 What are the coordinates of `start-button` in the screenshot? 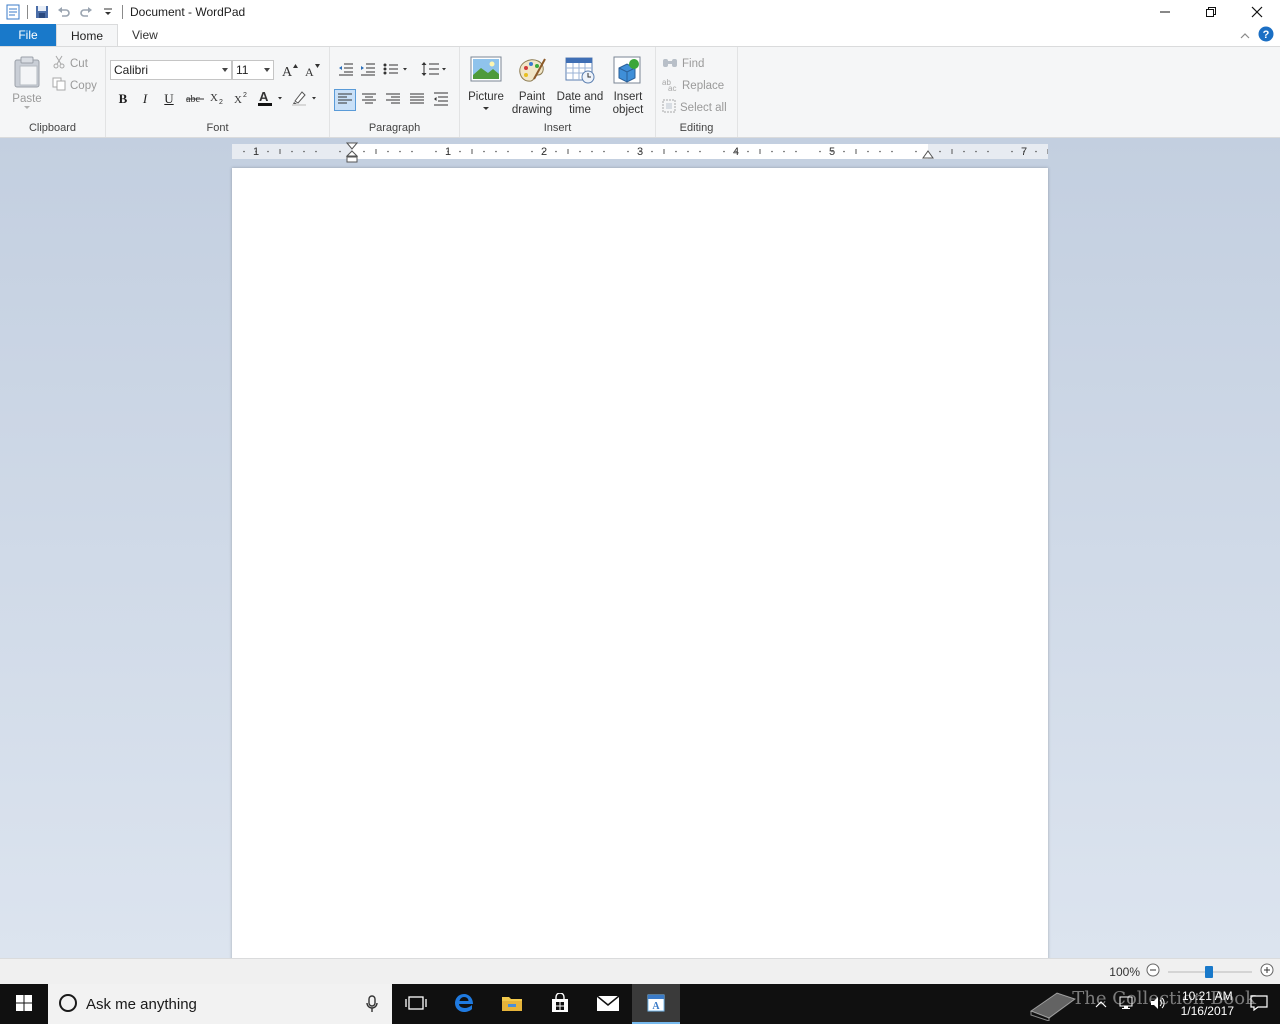 It's located at (24, 1004).